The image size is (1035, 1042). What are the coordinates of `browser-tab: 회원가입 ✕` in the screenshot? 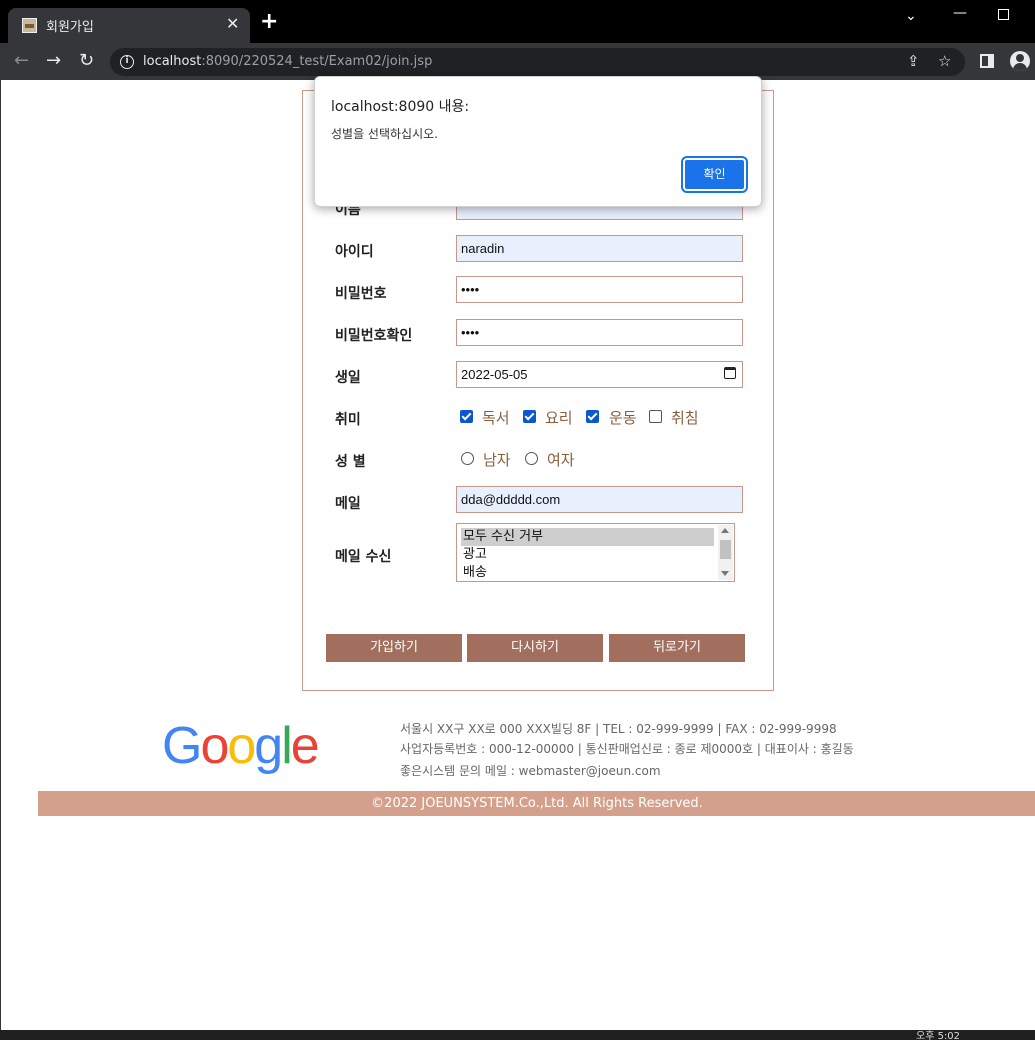 It's located at (129, 25).